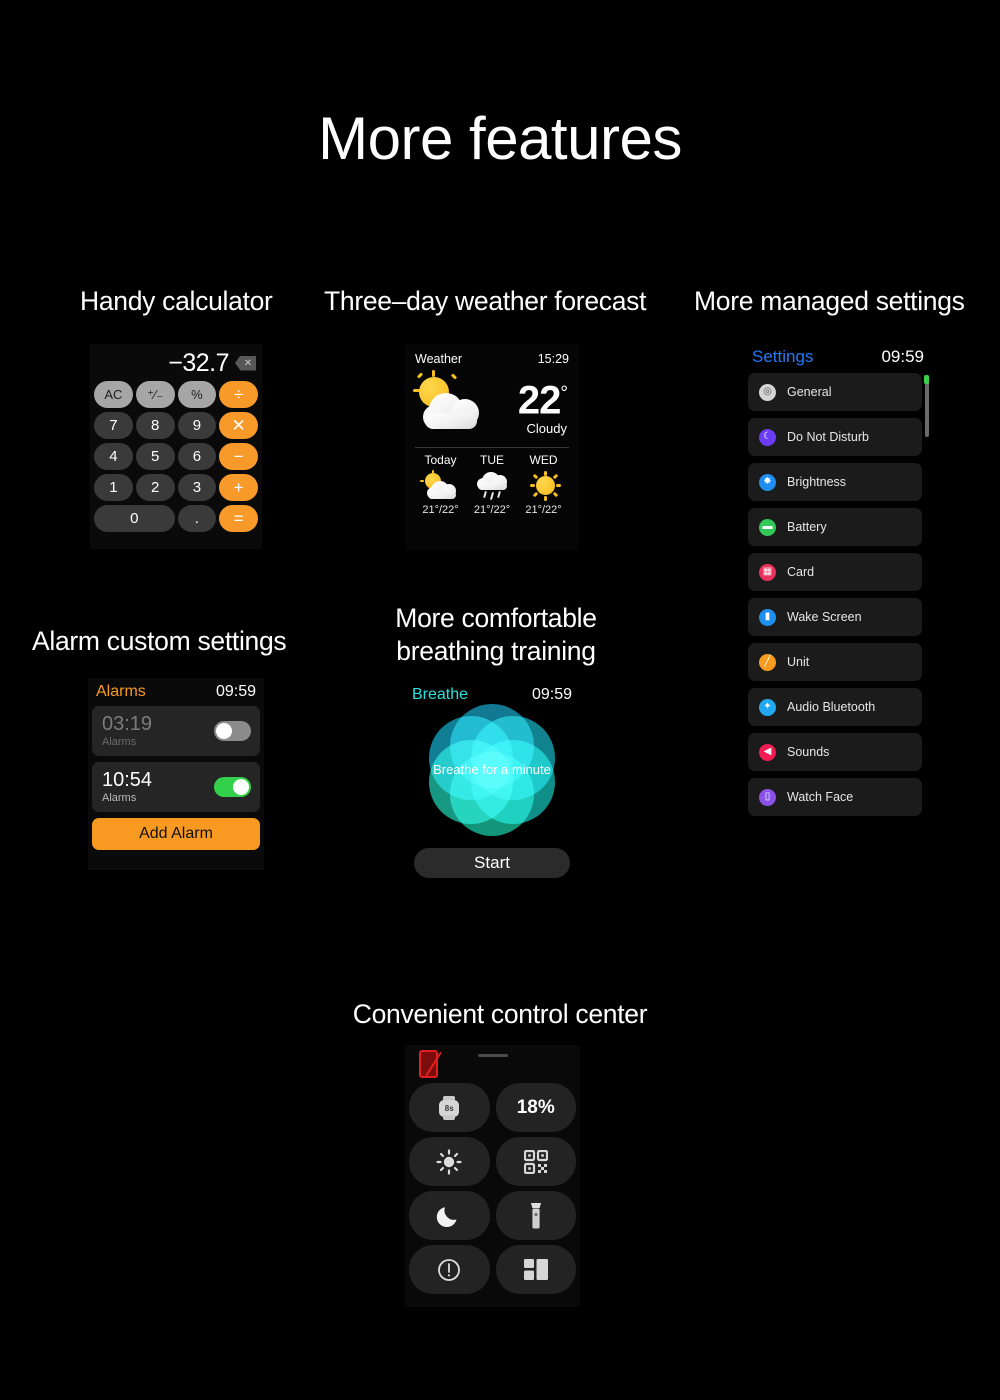  I want to click on forecast-day: TUE 21°/22°, so click(492, 484).